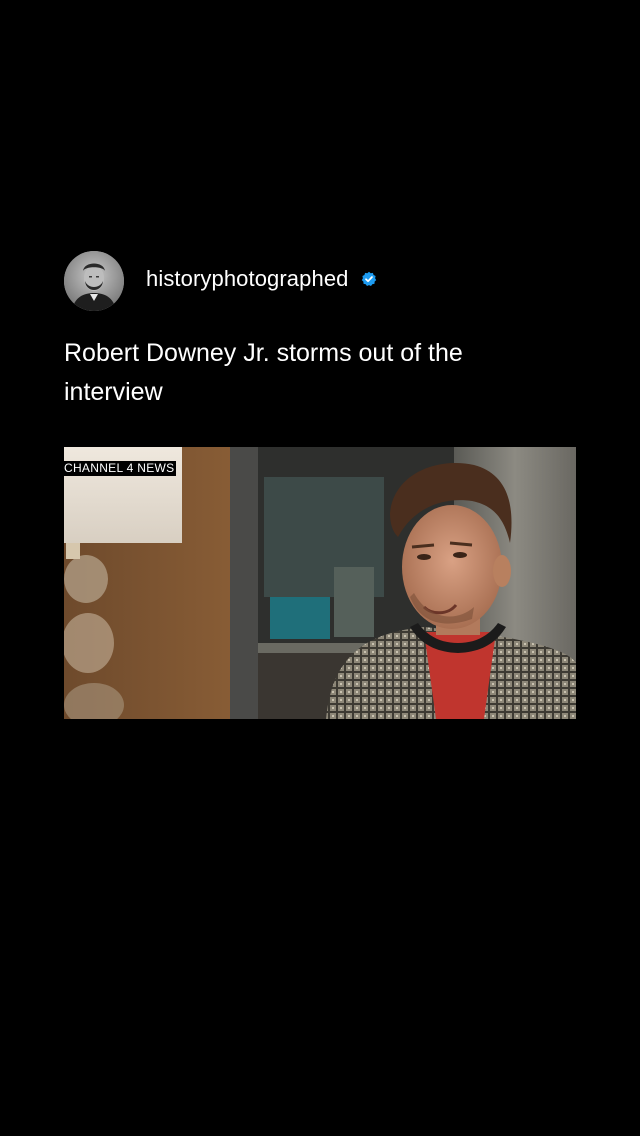  Describe the element at coordinates (120, 468) in the screenshot. I see `channel-watermark: CHANNEL 4 NEWS` at that location.